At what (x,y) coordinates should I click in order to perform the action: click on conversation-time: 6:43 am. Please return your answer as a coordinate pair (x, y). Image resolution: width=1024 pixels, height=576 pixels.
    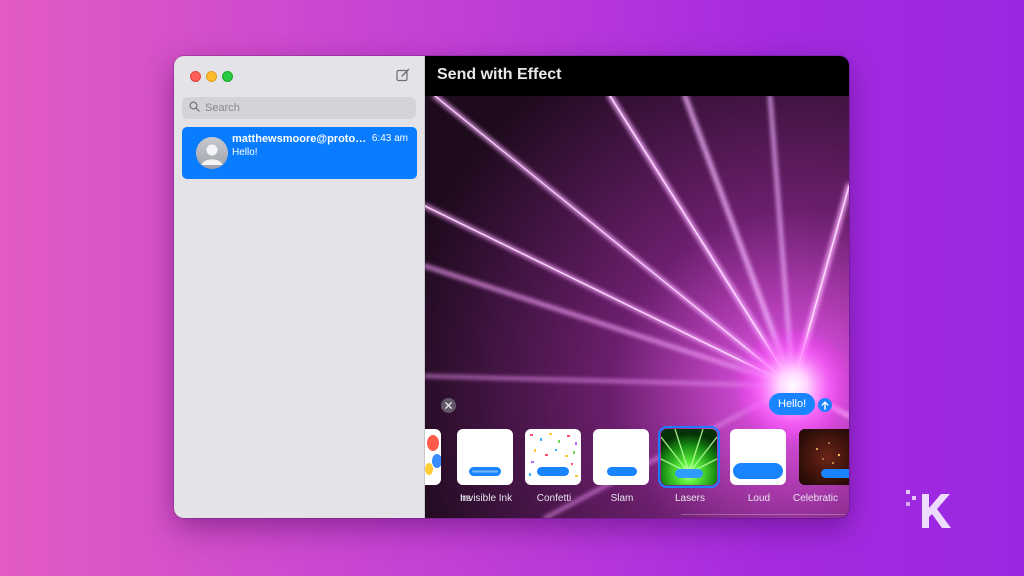
    Looking at the image, I should click on (389, 138).